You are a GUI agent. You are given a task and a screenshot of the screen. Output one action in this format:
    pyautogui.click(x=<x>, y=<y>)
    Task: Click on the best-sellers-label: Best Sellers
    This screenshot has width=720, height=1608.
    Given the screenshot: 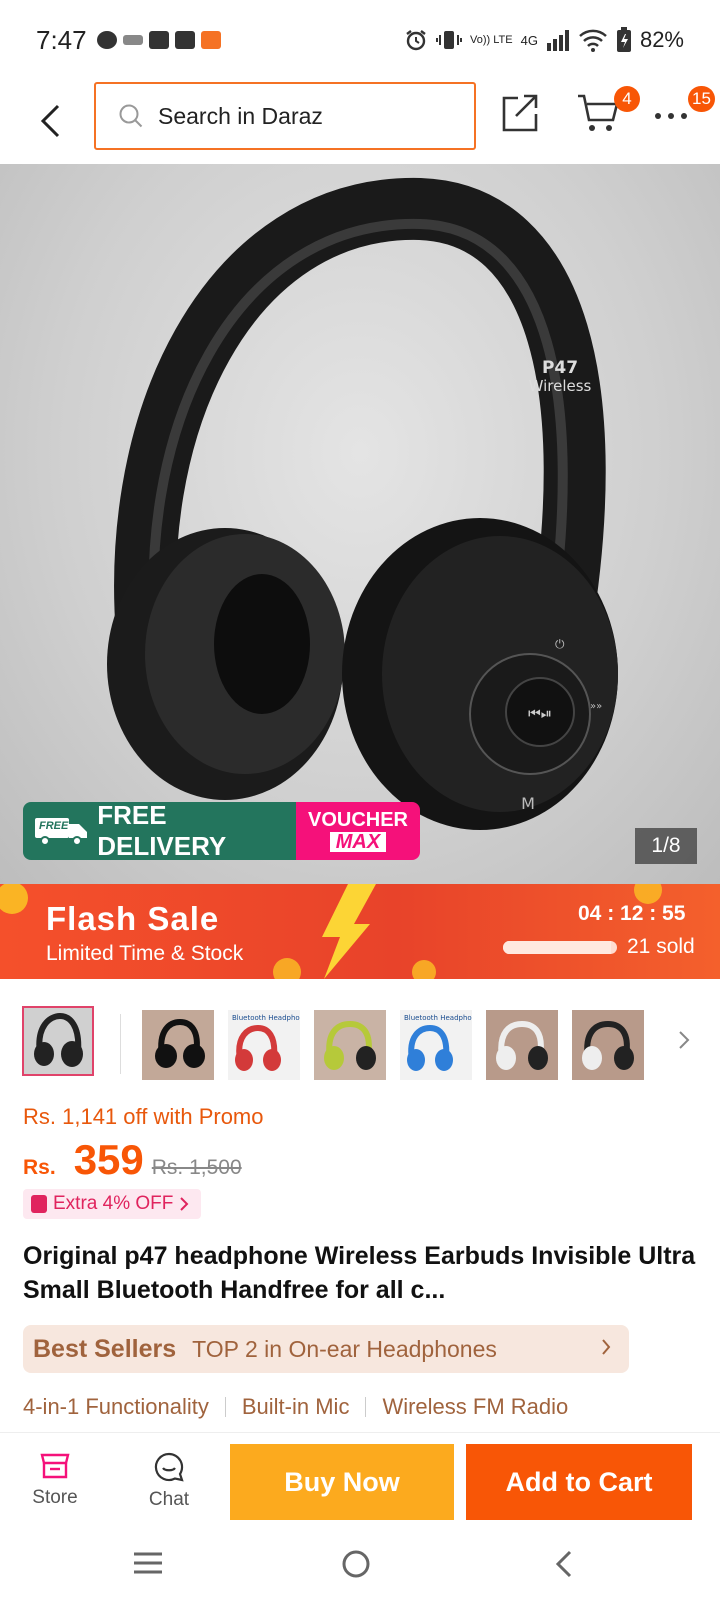 What is the action you would take?
    pyautogui.click(x=105, y=1348)
    